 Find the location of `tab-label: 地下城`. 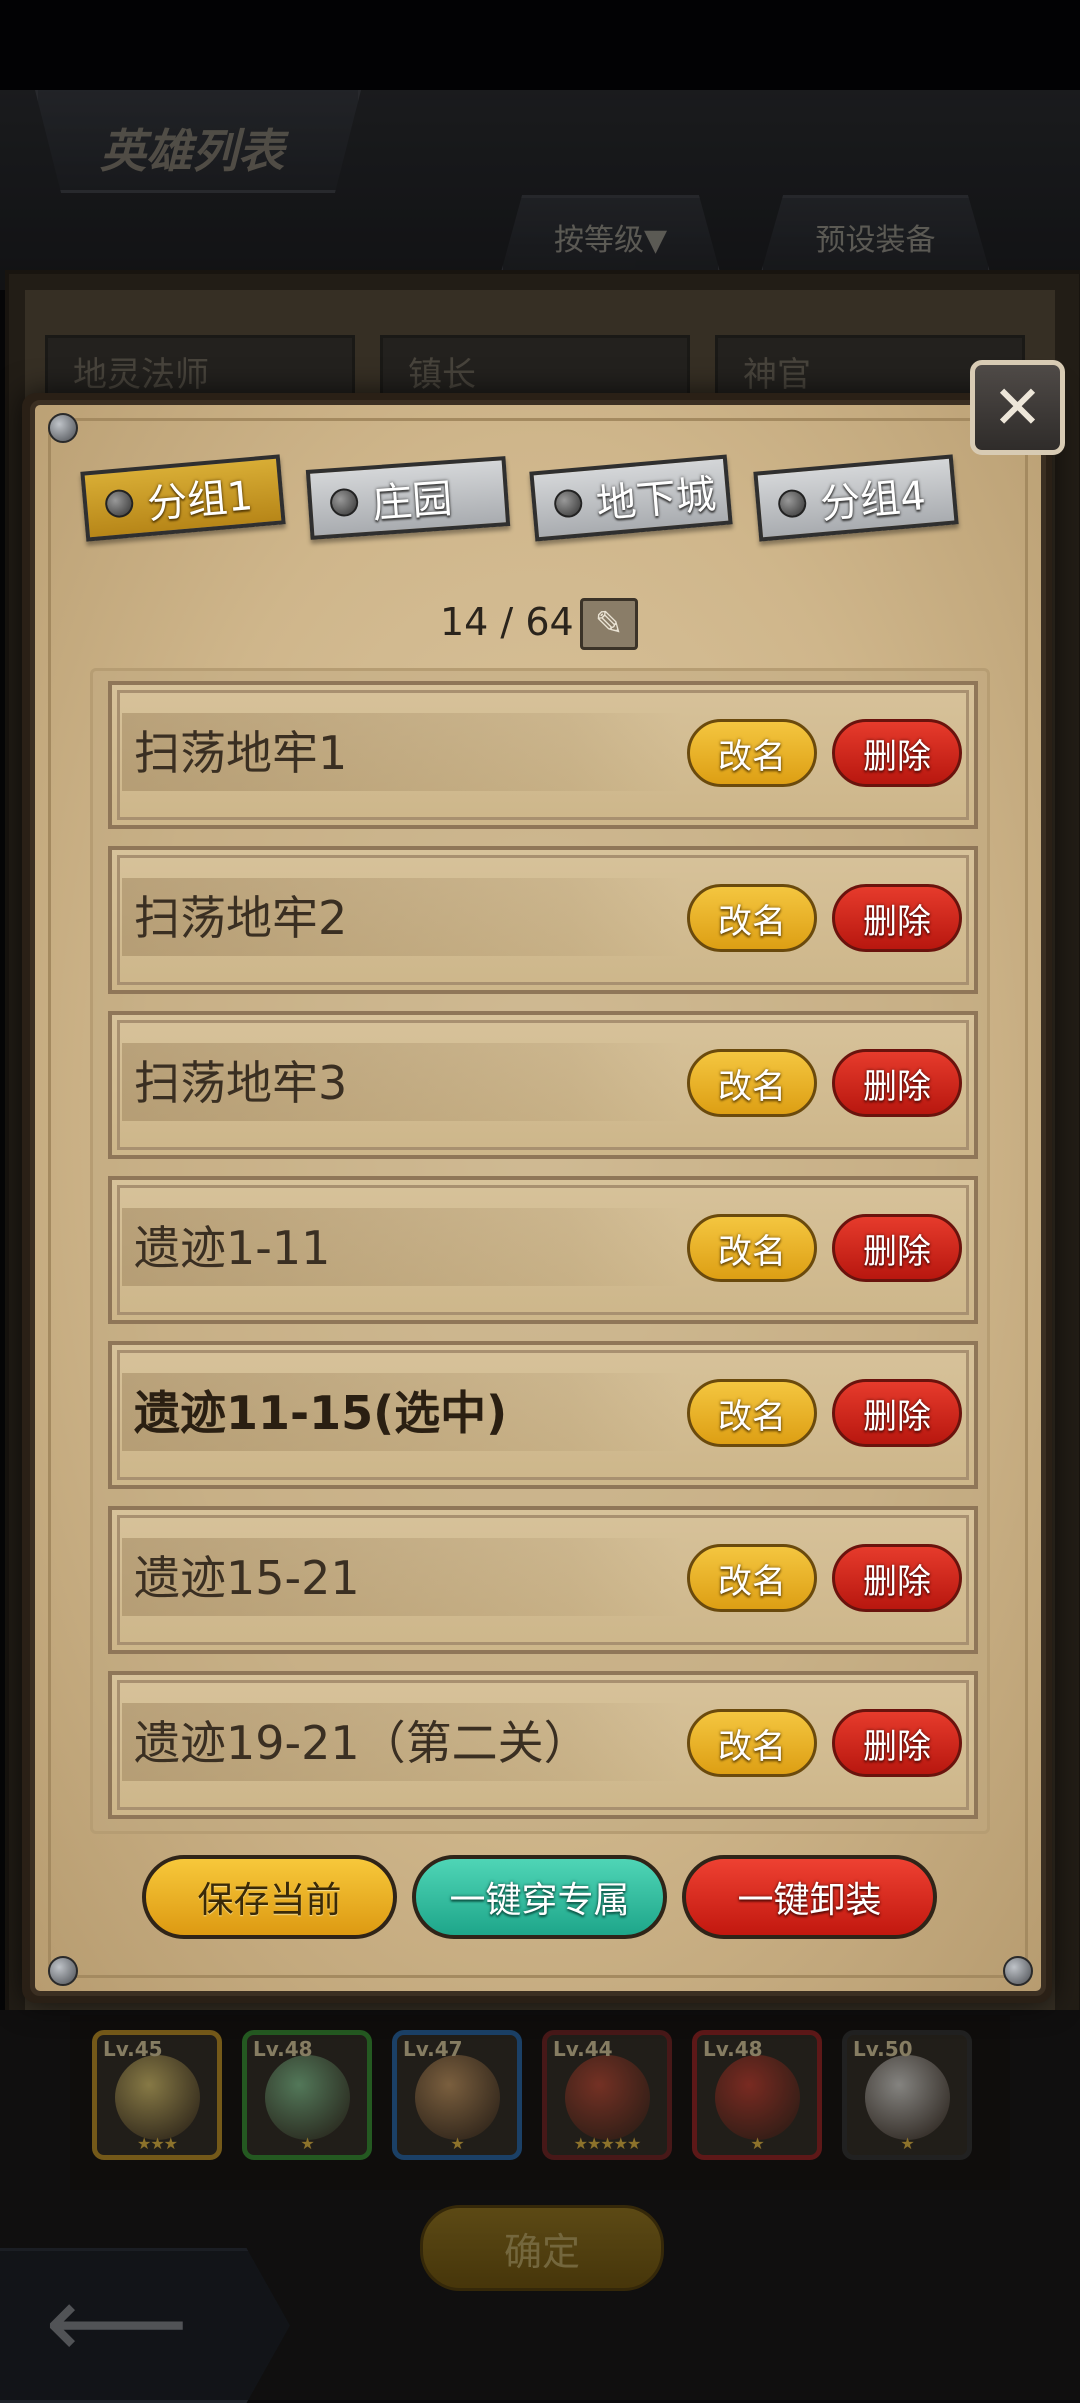

tab-label: 地下城 is located at coordinates (656, 499).